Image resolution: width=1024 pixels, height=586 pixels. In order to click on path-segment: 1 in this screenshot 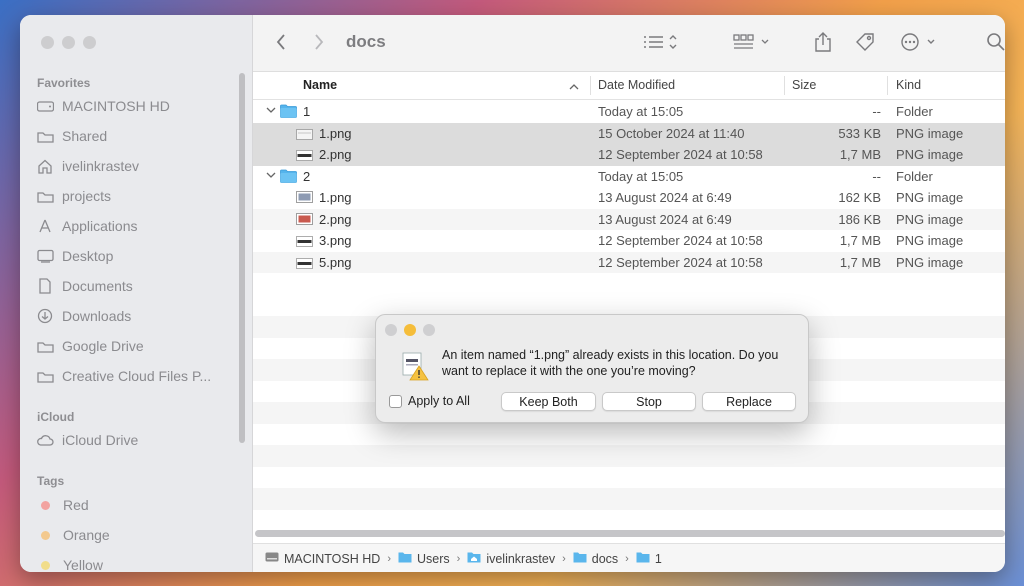, I will do `click(649, 558)`.